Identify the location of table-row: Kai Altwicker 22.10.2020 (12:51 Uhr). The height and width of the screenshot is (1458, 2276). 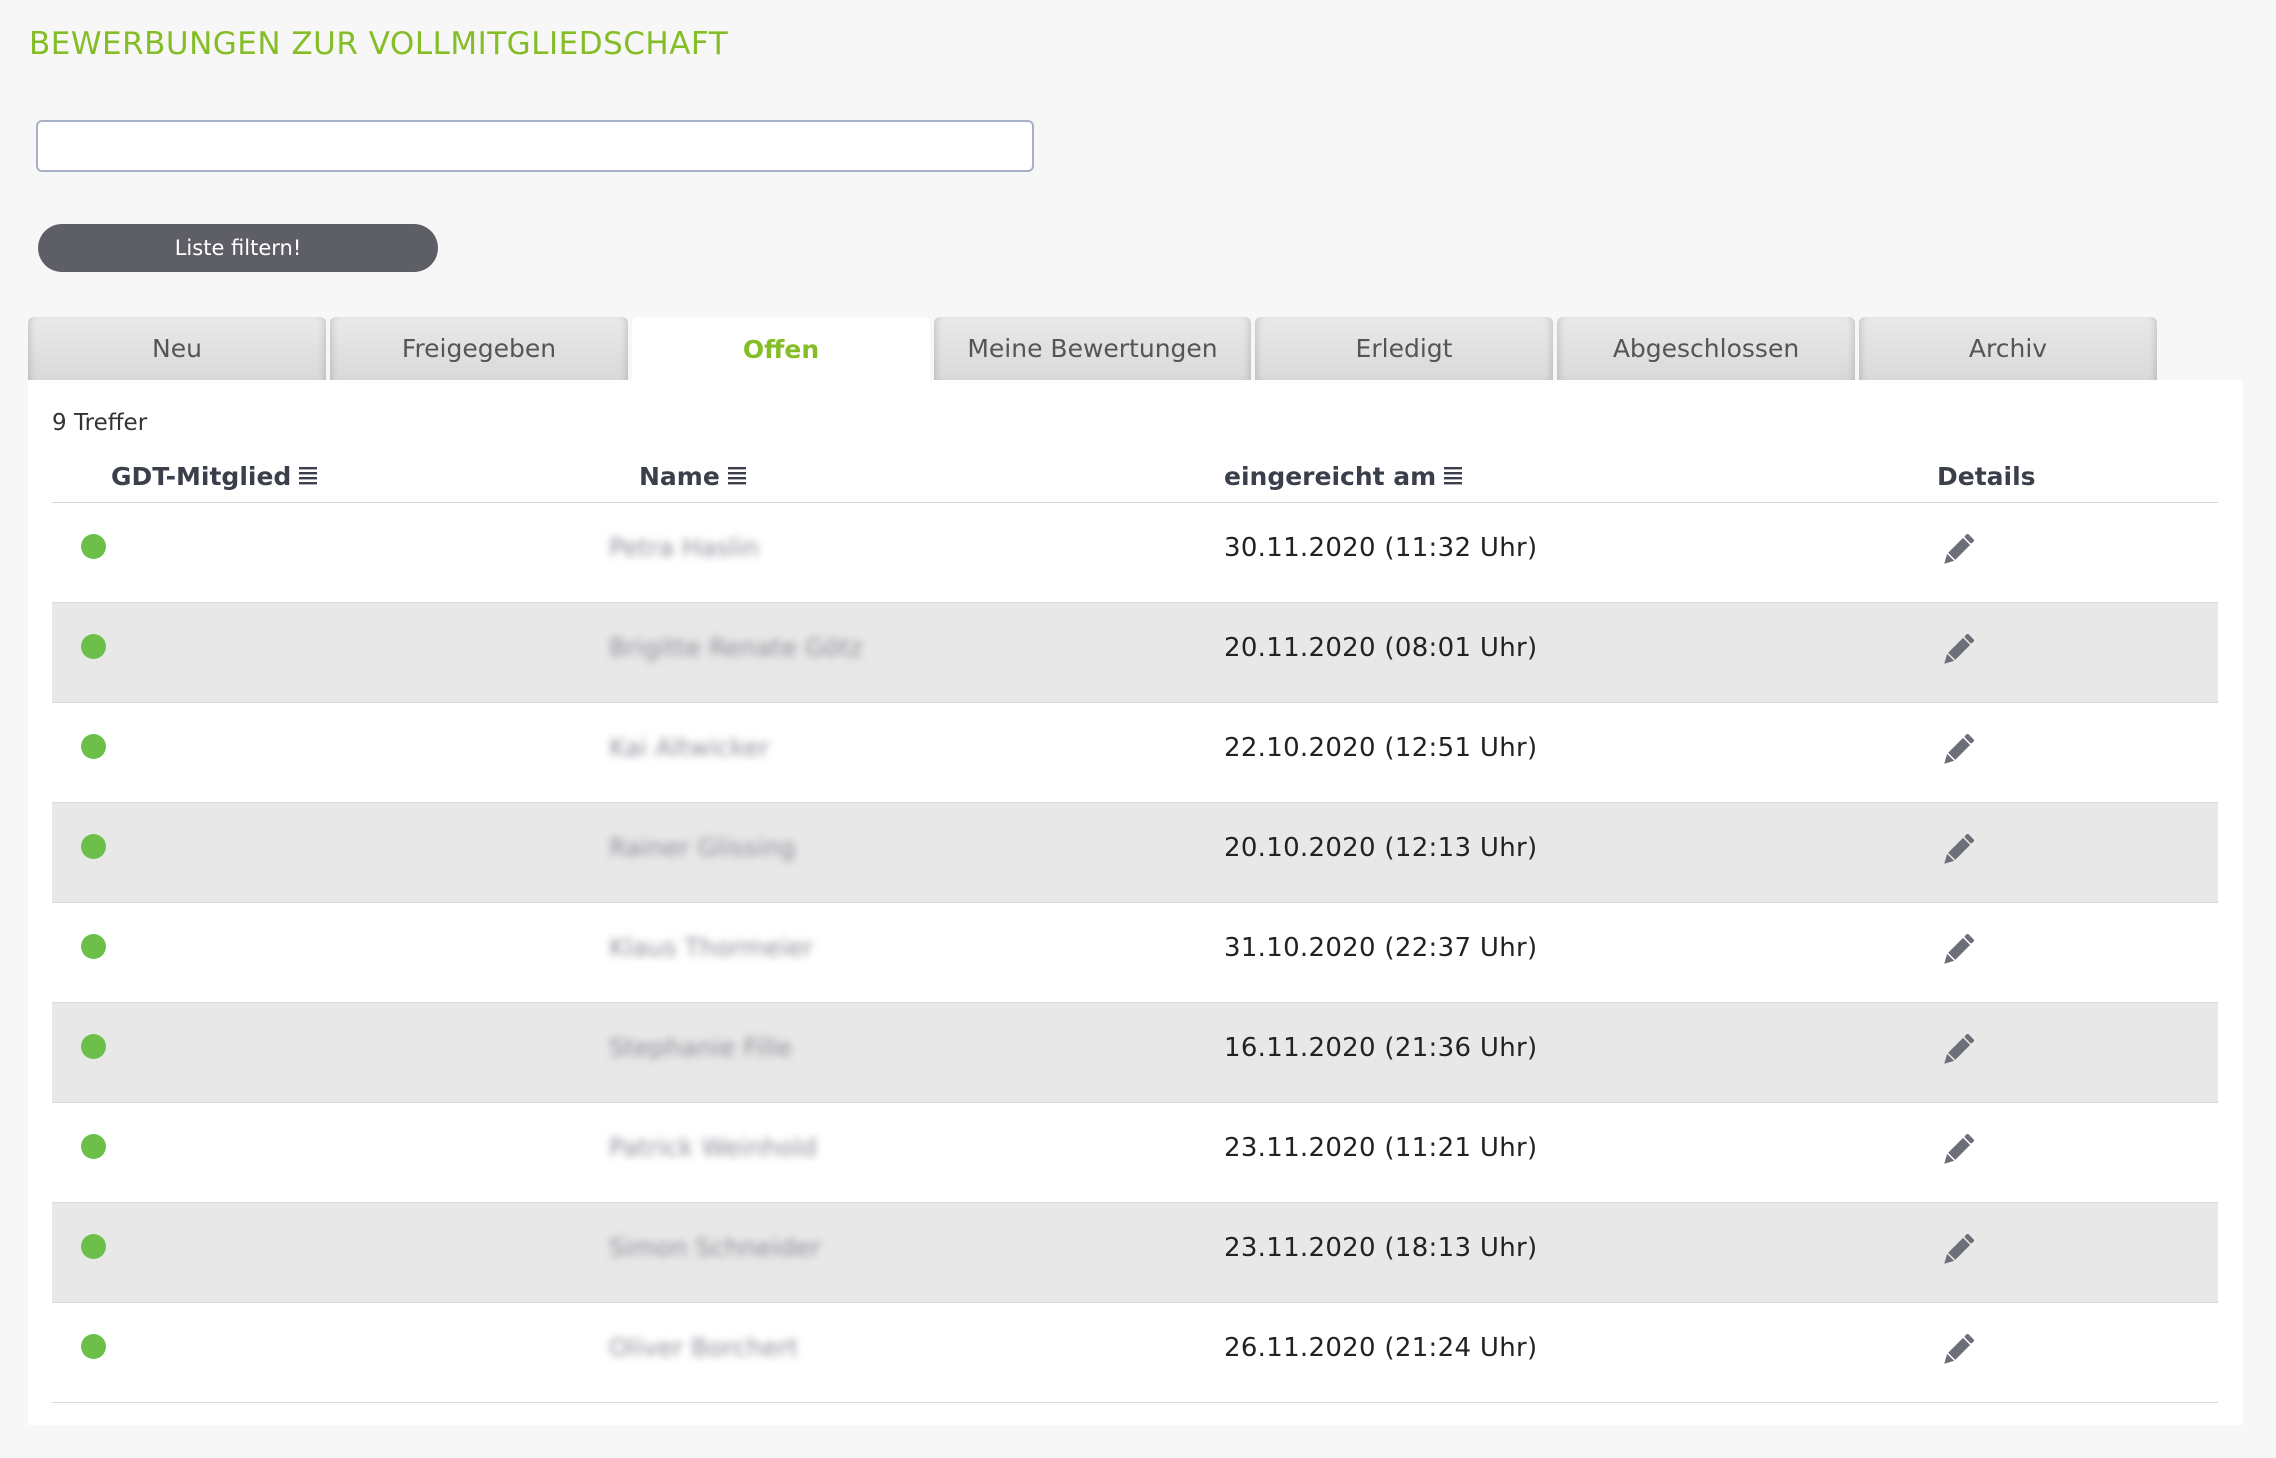
(1135, 753).